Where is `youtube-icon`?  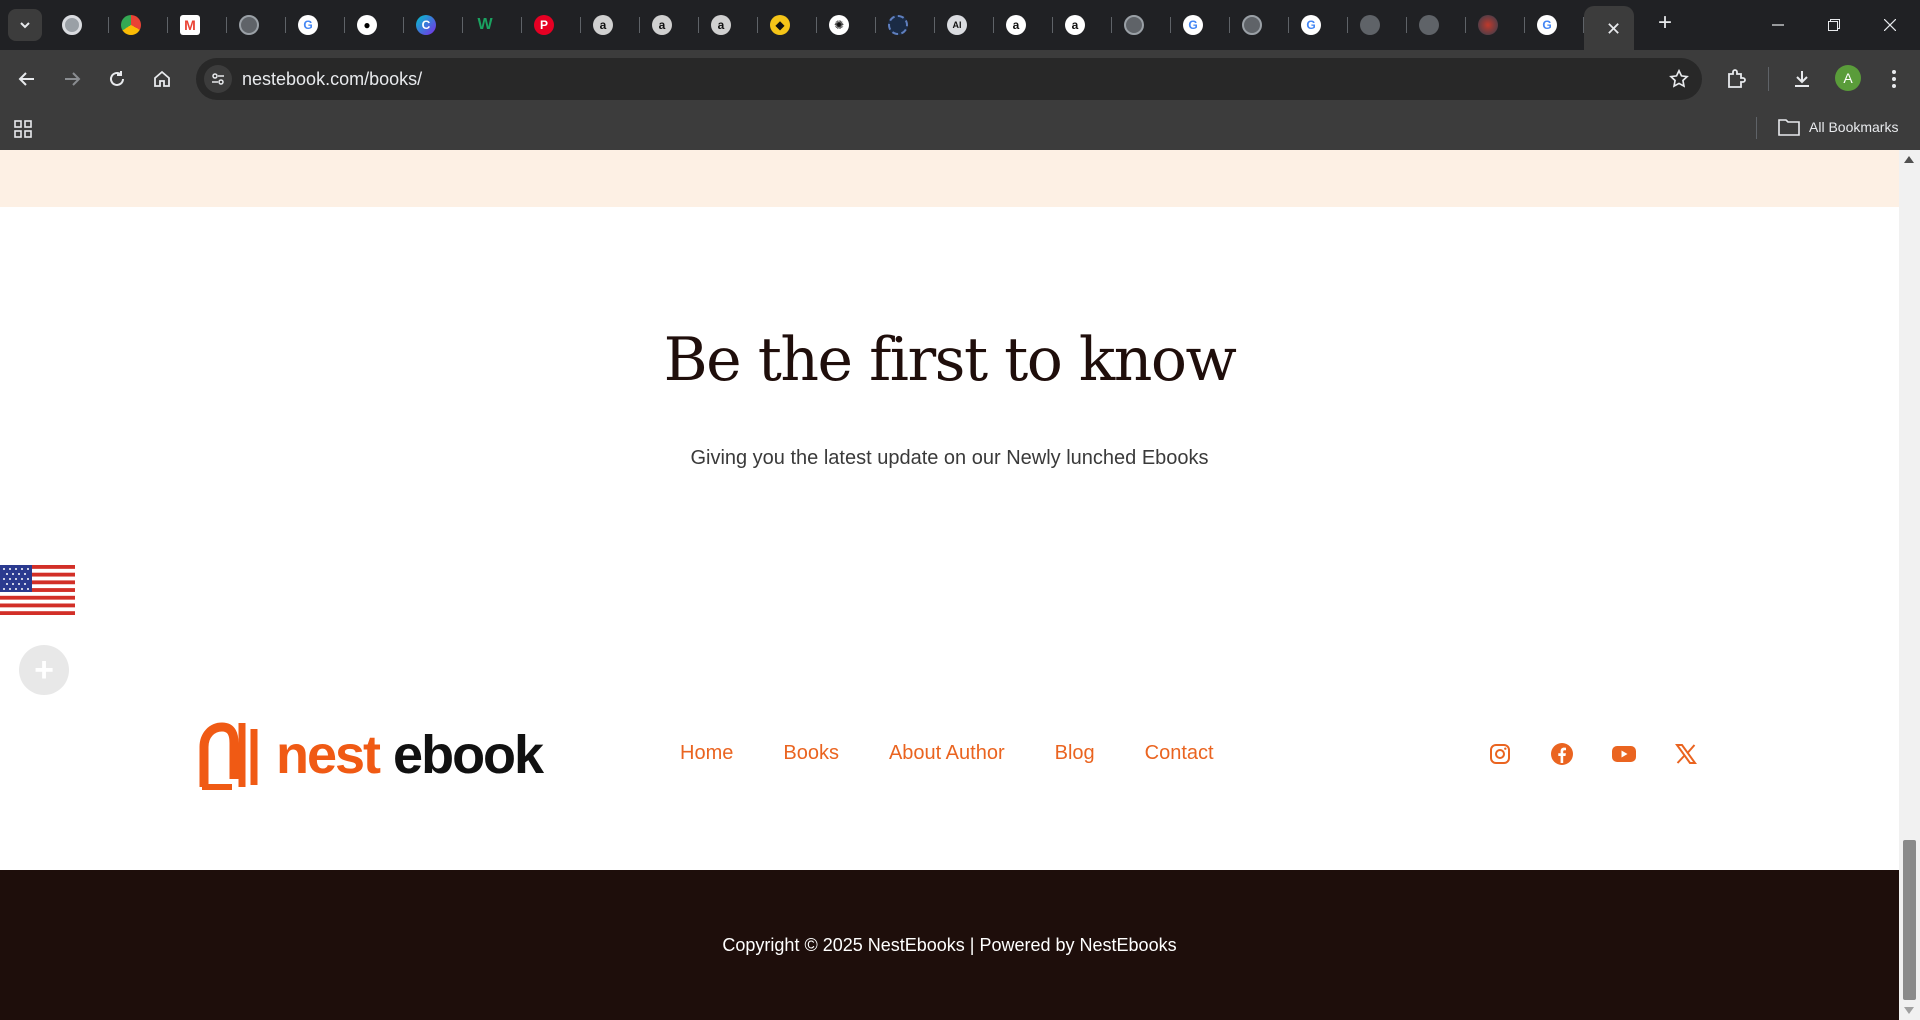
youtube-icon is located at coordinates (1624, 754).